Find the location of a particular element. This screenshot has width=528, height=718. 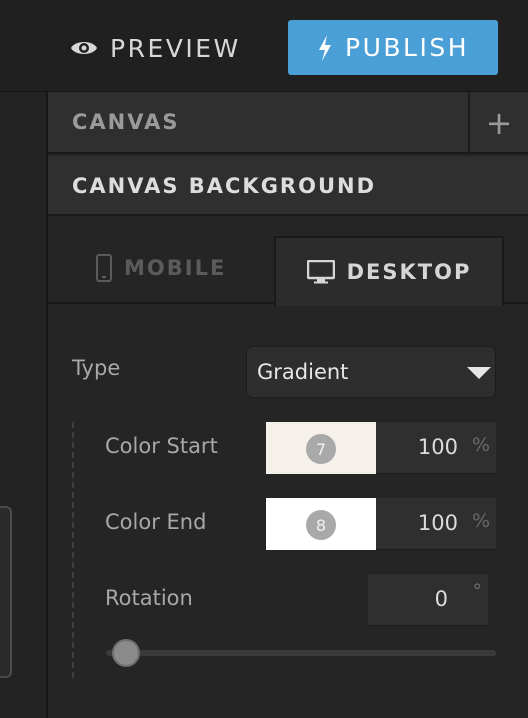

plus-icon: + is located at coordinates (498, 123).